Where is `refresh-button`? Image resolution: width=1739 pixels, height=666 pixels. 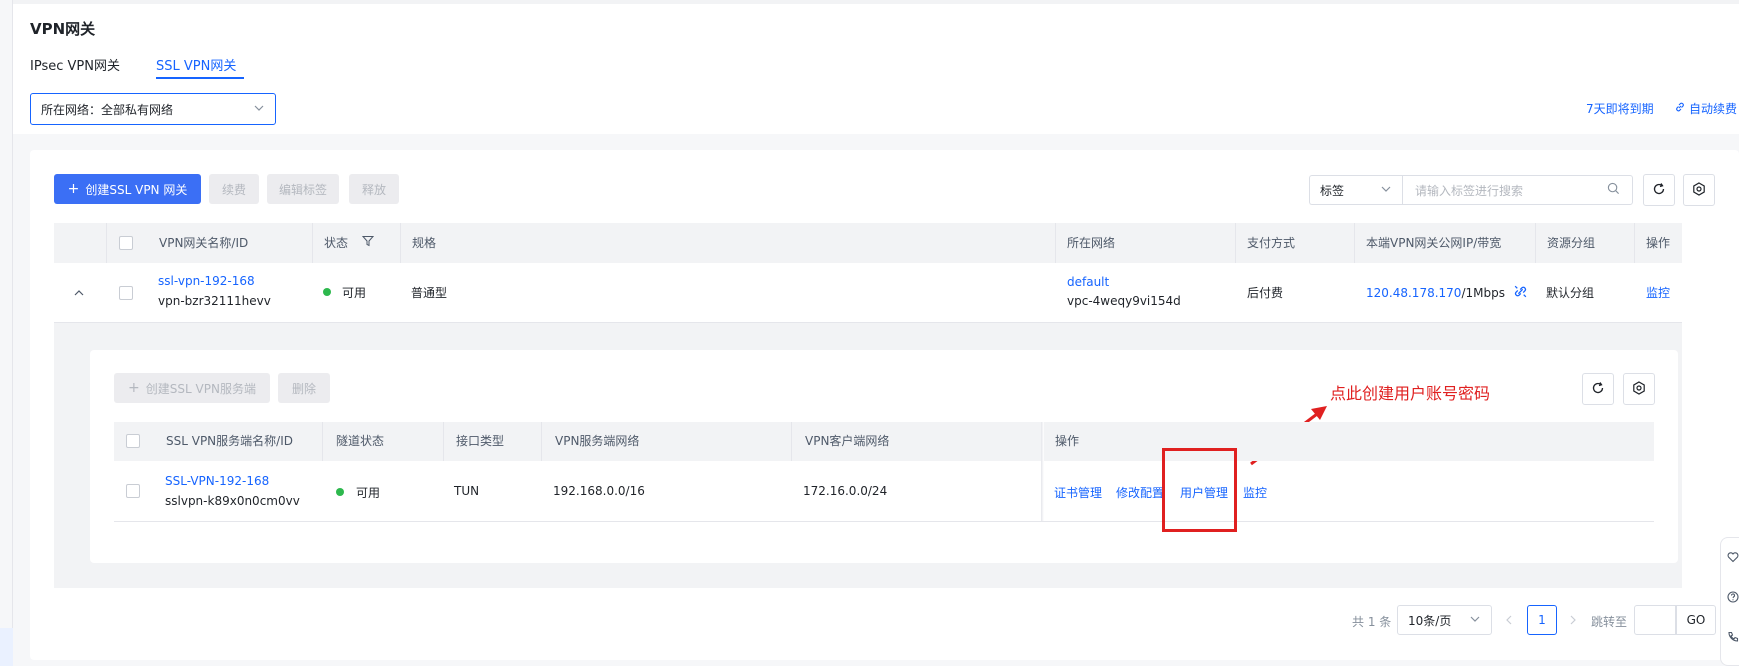 refresh-button is located at coordinates (1659, 190).